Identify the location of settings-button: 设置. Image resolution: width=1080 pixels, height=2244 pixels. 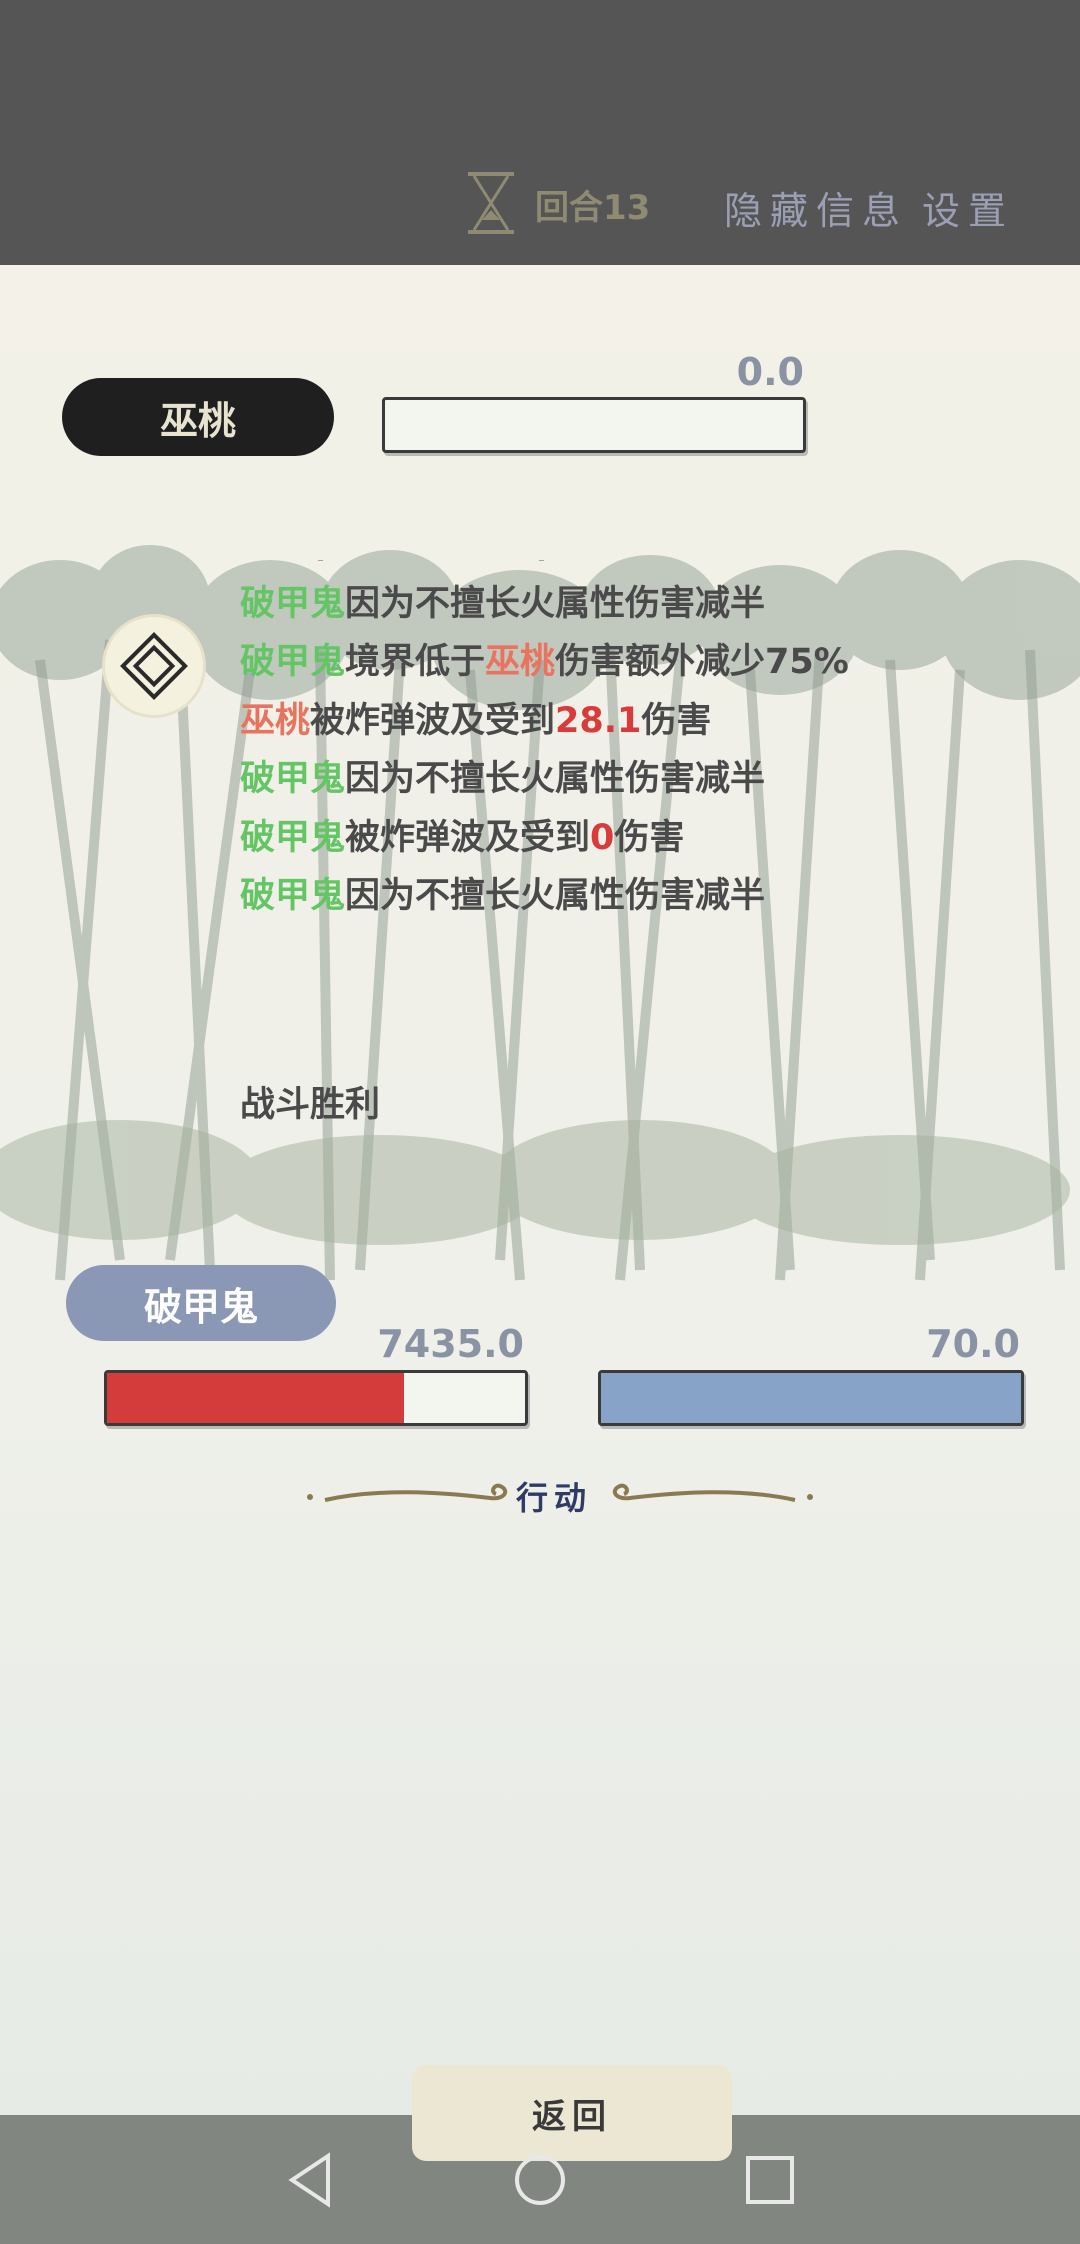
(968, 207).